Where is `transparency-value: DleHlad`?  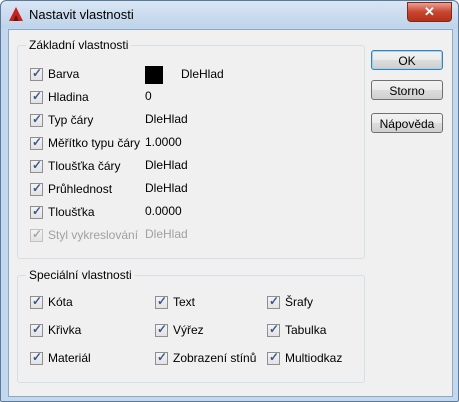
transparency-value: DleHlad is located at coordinates (166, 188).